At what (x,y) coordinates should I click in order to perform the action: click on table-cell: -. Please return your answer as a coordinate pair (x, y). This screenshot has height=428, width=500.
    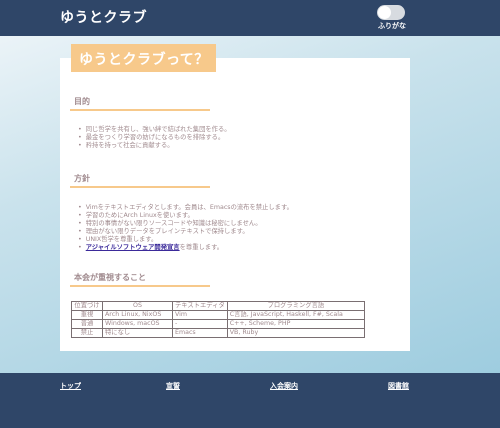
    Looking at the image, I should click on (200, 324).